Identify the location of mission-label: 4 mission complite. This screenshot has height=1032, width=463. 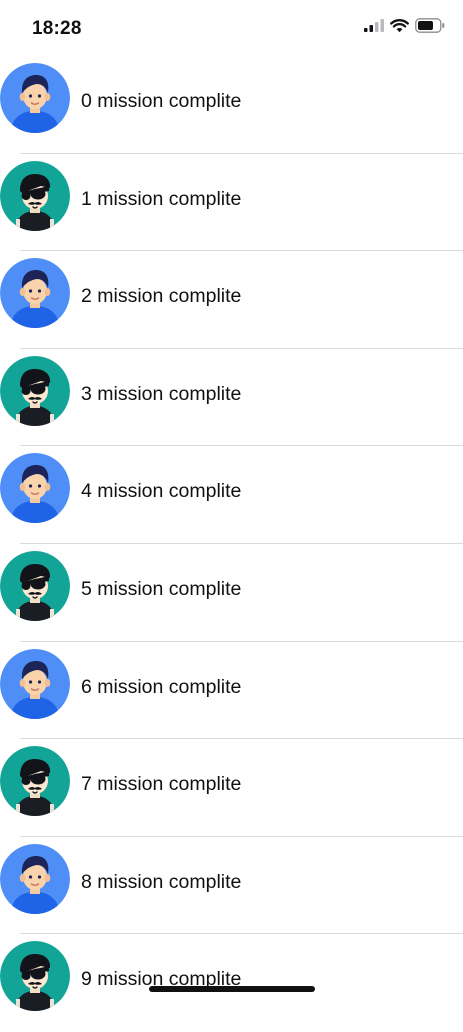
(161, 491).